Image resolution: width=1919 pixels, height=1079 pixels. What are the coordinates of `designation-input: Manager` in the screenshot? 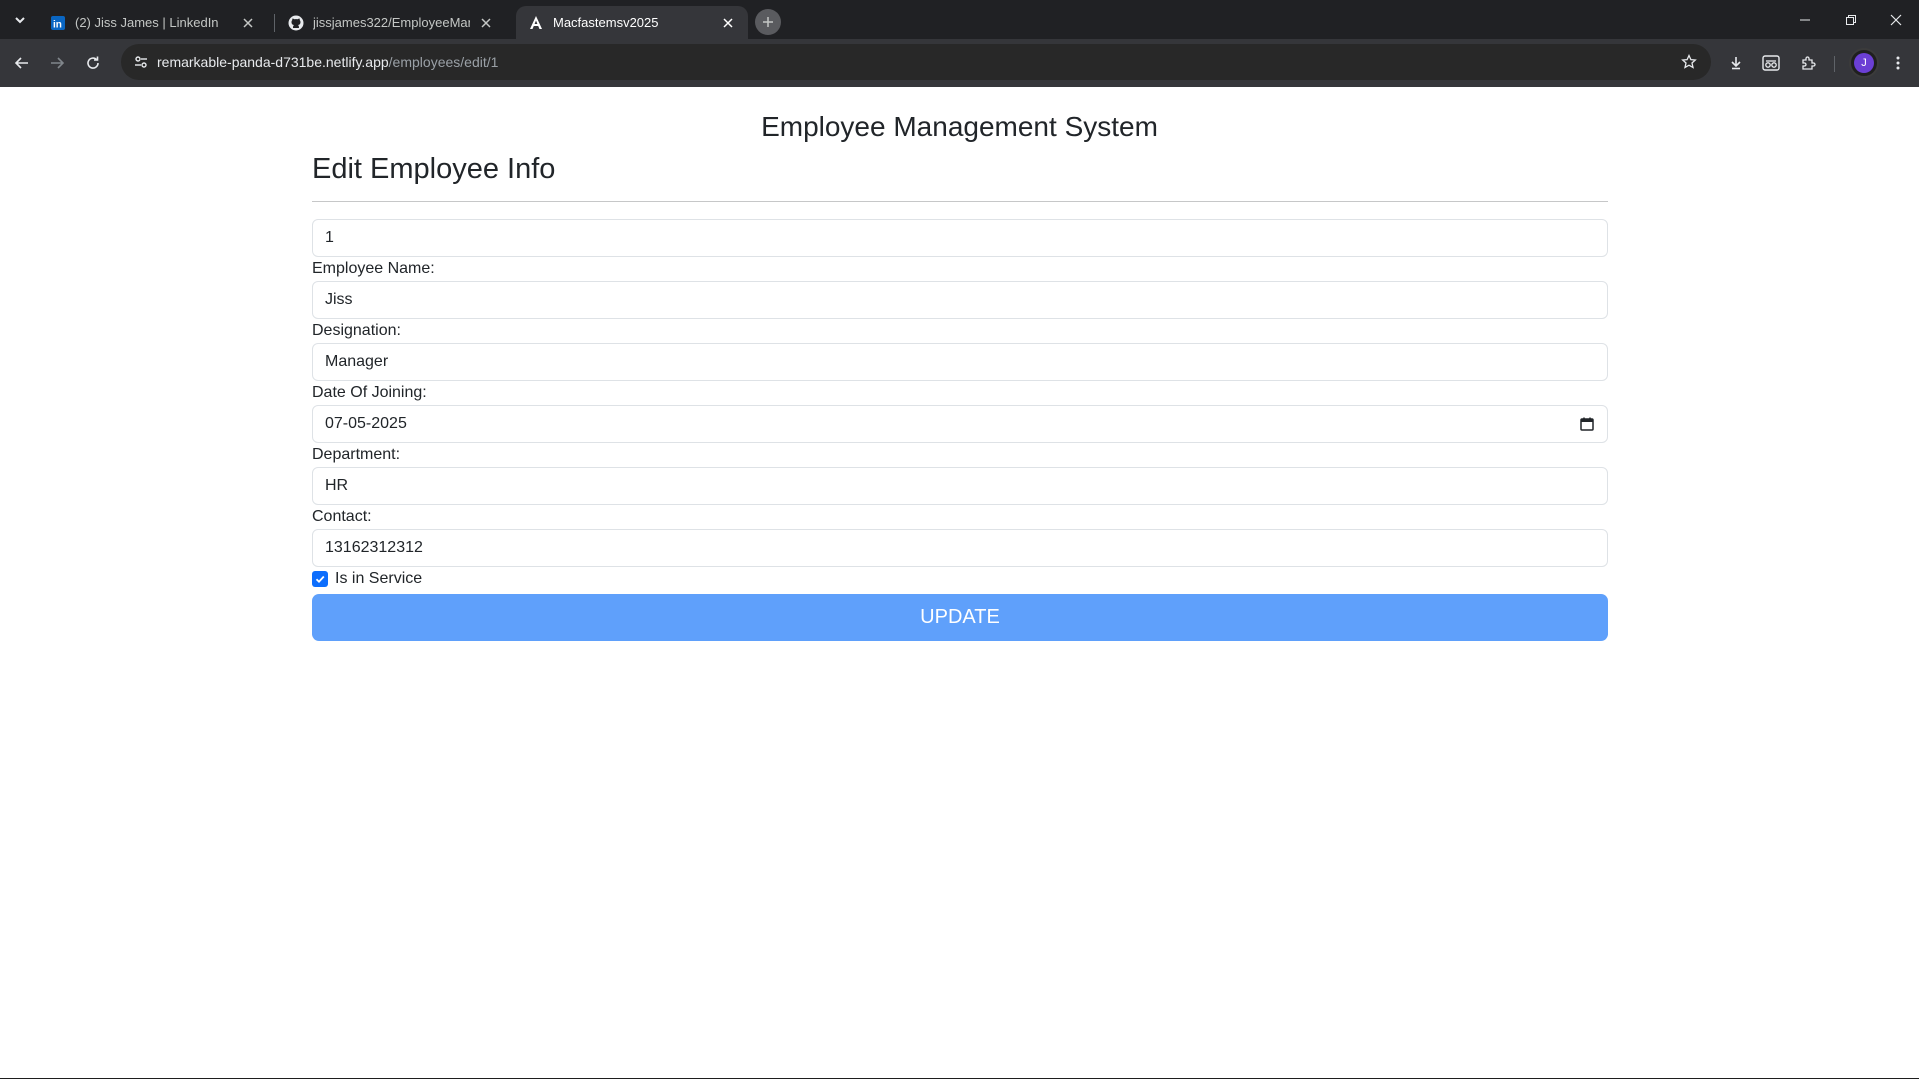 It's located at (960, 362).